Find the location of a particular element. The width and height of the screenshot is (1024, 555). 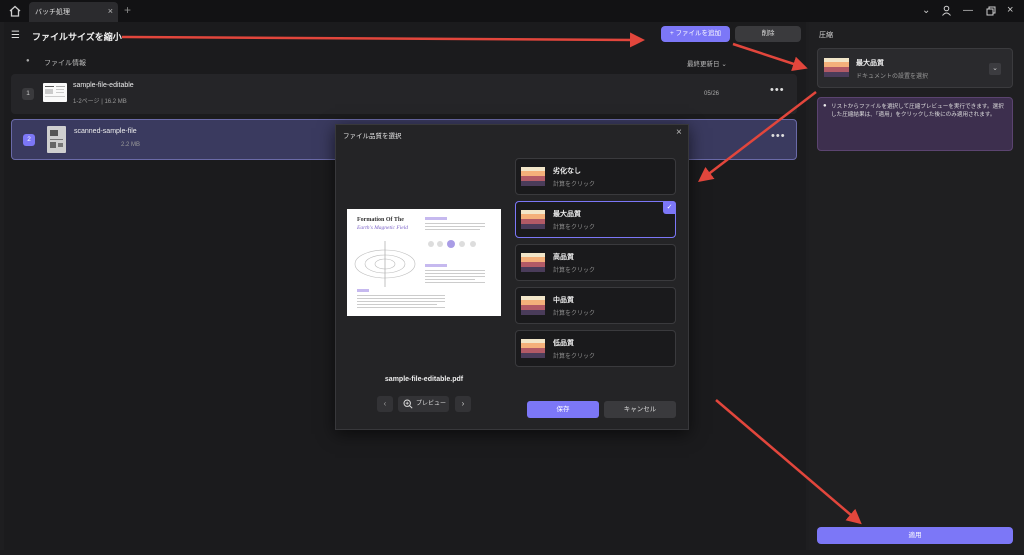

add-file-label: ファイルを追加 is located at coordinates (698, 33).